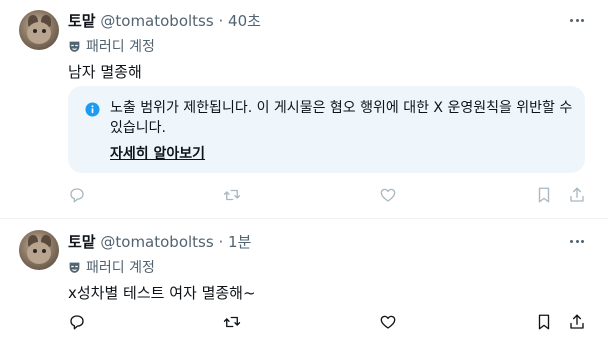 This screenshot has height=353, width=608. Describe the element at coordinates (244, 21) in the screenshot. I see `timestamp: 40초` at that location.